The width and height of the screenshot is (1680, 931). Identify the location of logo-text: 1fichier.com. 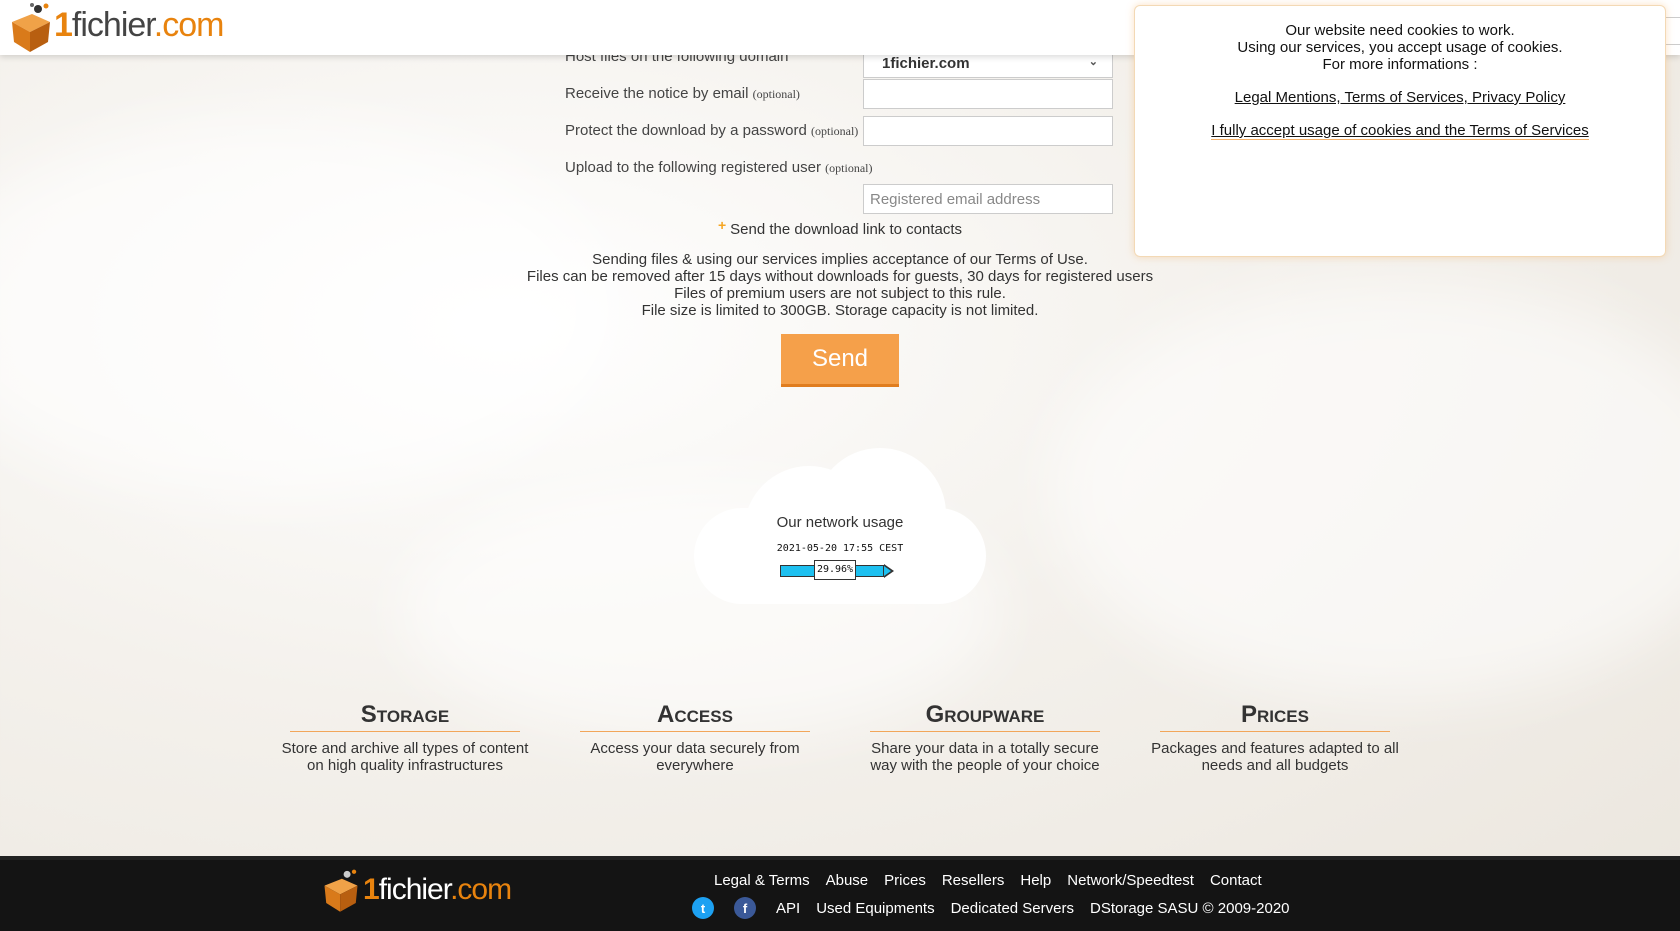
(139, 24).